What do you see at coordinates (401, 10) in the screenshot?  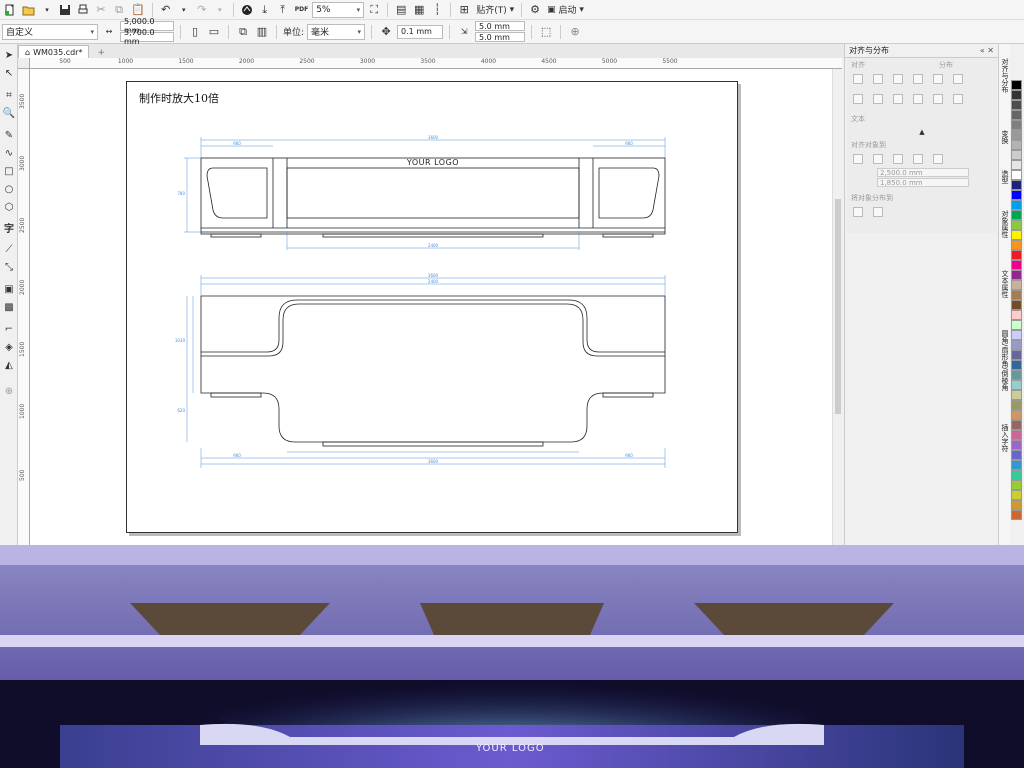 I see `show-rulers-icon: ▤` at bounding box center [401, 10].